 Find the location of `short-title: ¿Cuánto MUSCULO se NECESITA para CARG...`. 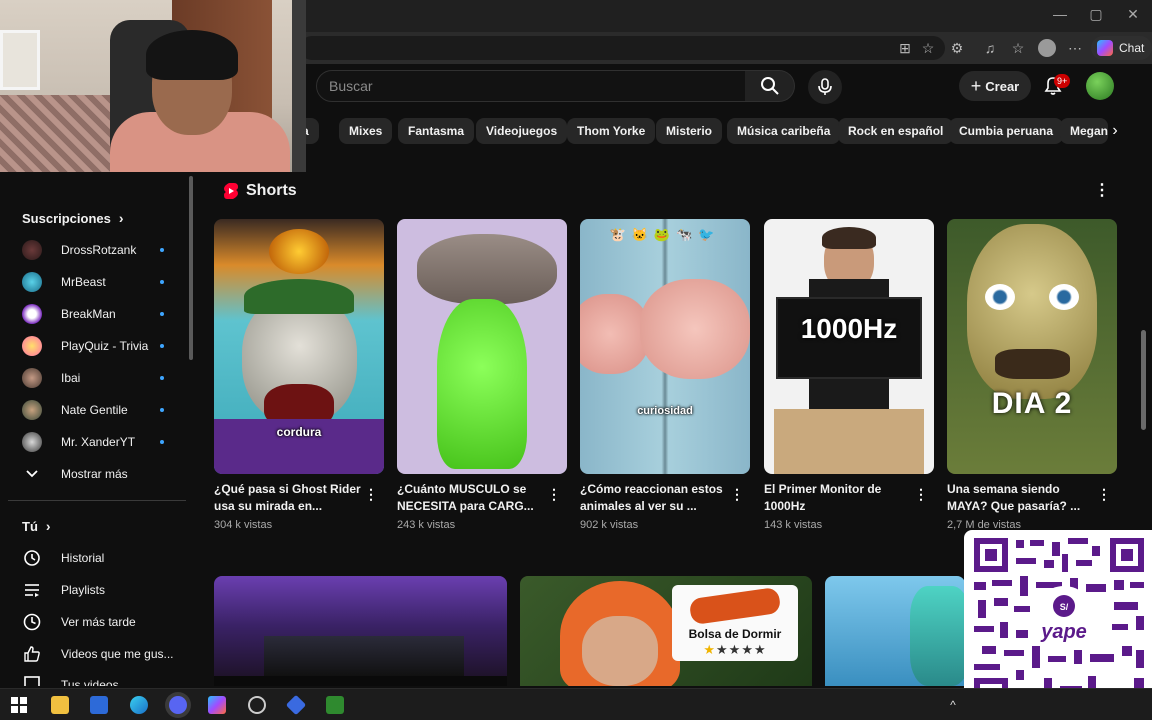

short-title: ¿Cuánto MUSCULO se NECESITA para CARG... is located at coordinates (472, 498).